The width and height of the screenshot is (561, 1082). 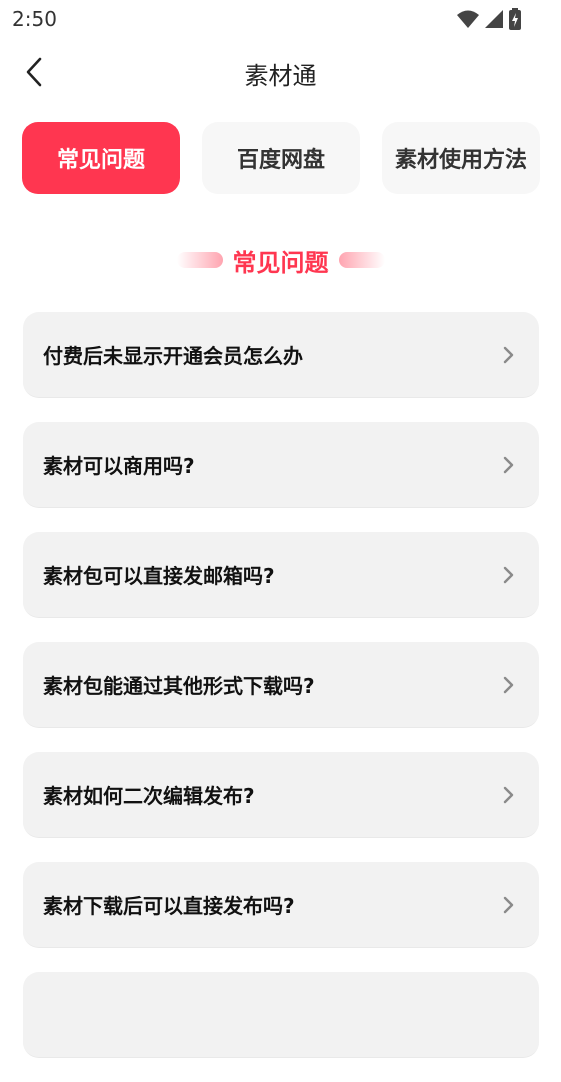 I want to click on faq-item: 素材包能通过其他形式下载吗?, so click(x=281, y=685).